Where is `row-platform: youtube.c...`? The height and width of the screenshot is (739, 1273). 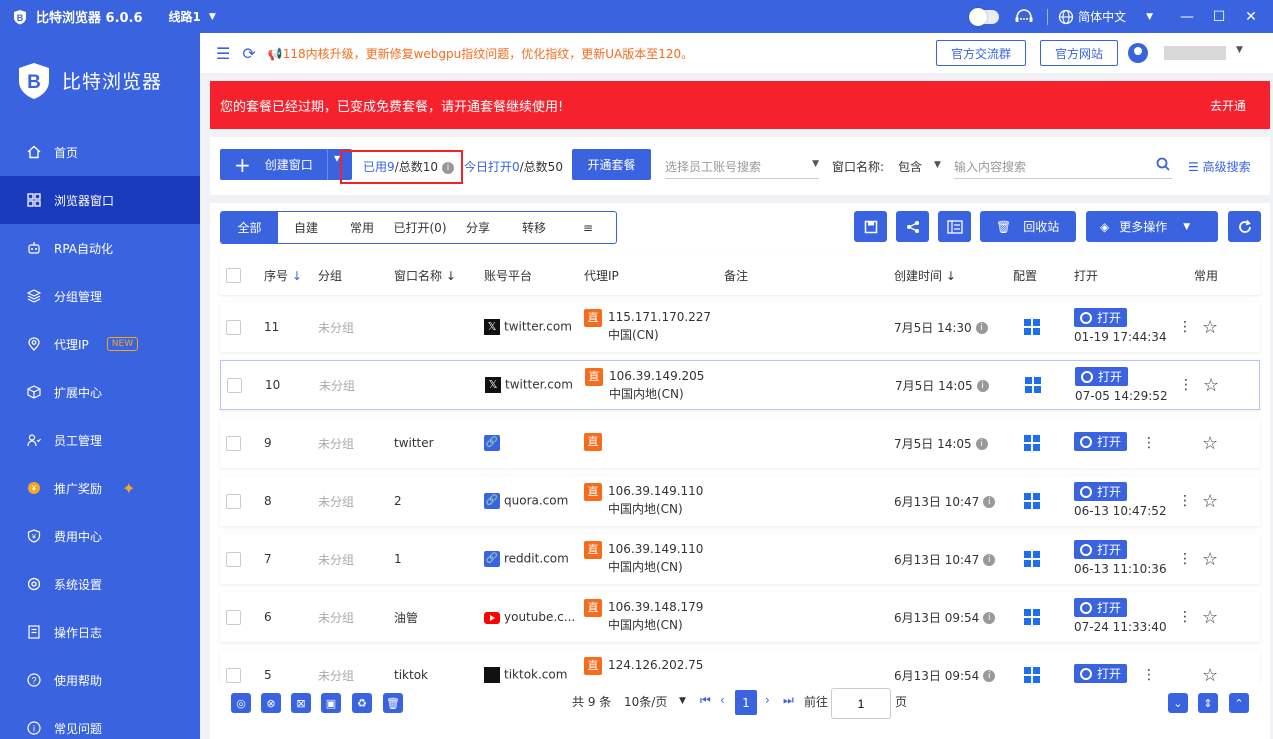
row-platform: youtube.c... is located at coordinates (529, 617).